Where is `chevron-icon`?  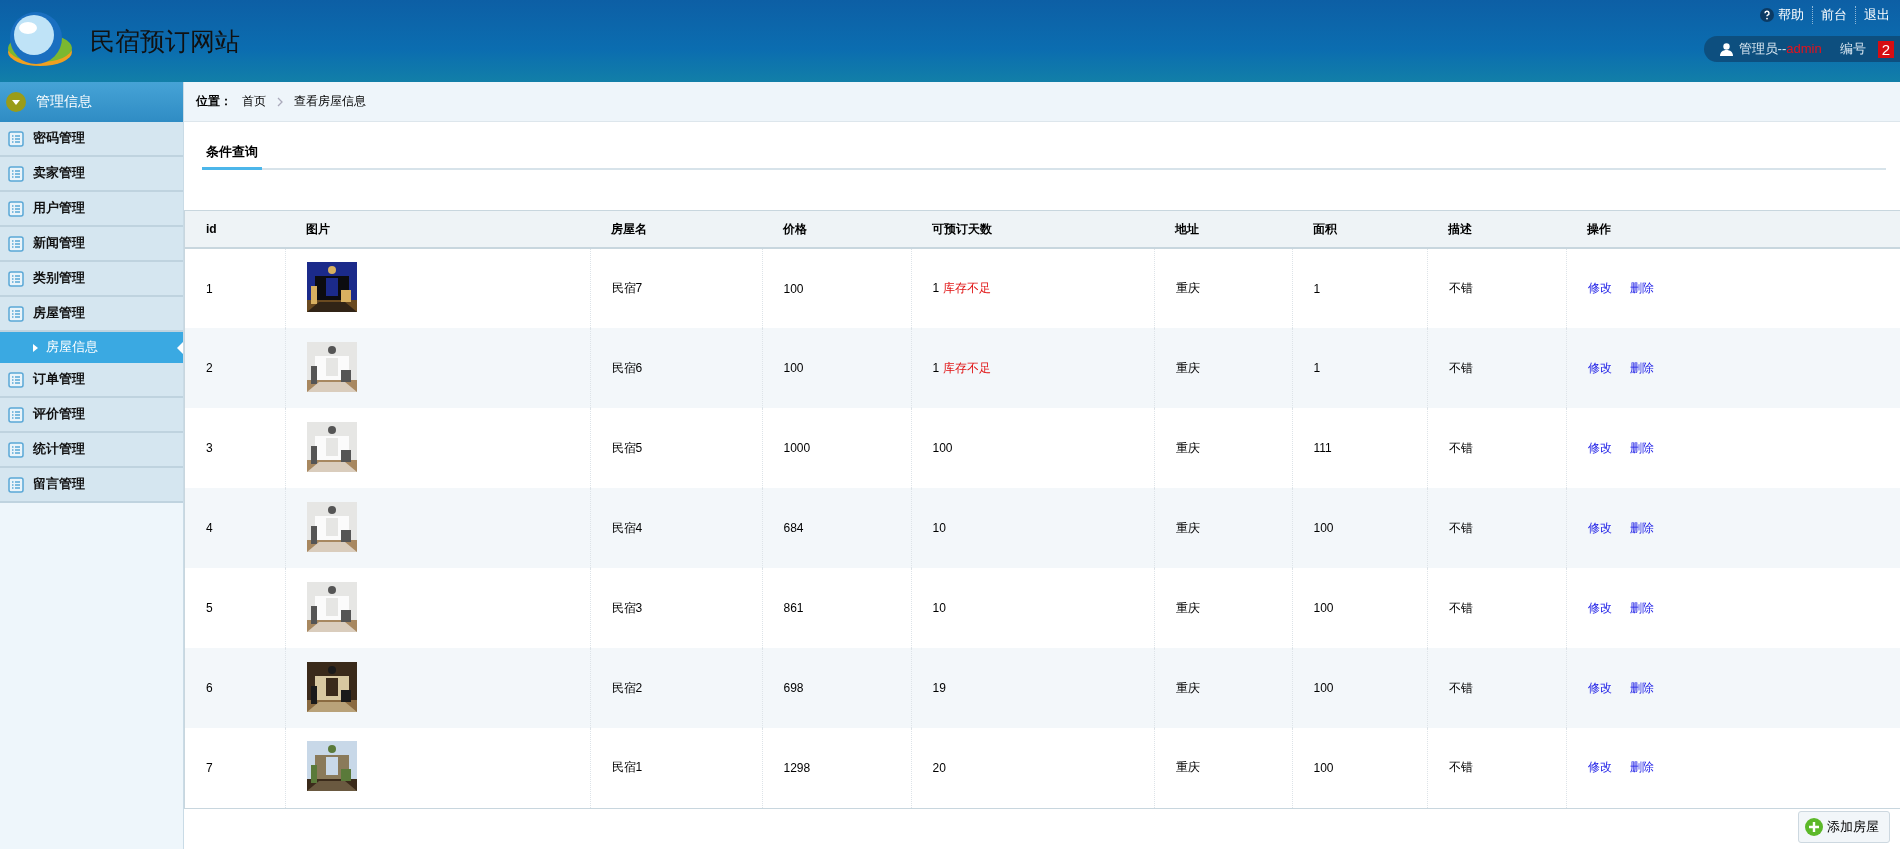 chevron-icon is located at coordinates (280, 101).